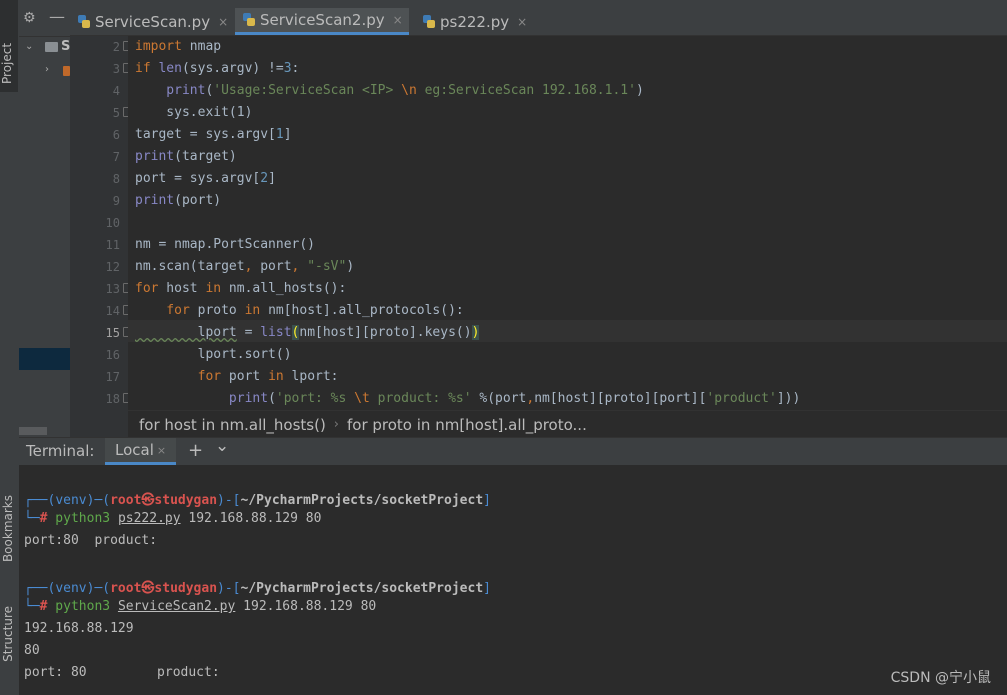  Describe the element at coordinates (112, 399) in the screenshot. I see `line-number: 18` at that location.